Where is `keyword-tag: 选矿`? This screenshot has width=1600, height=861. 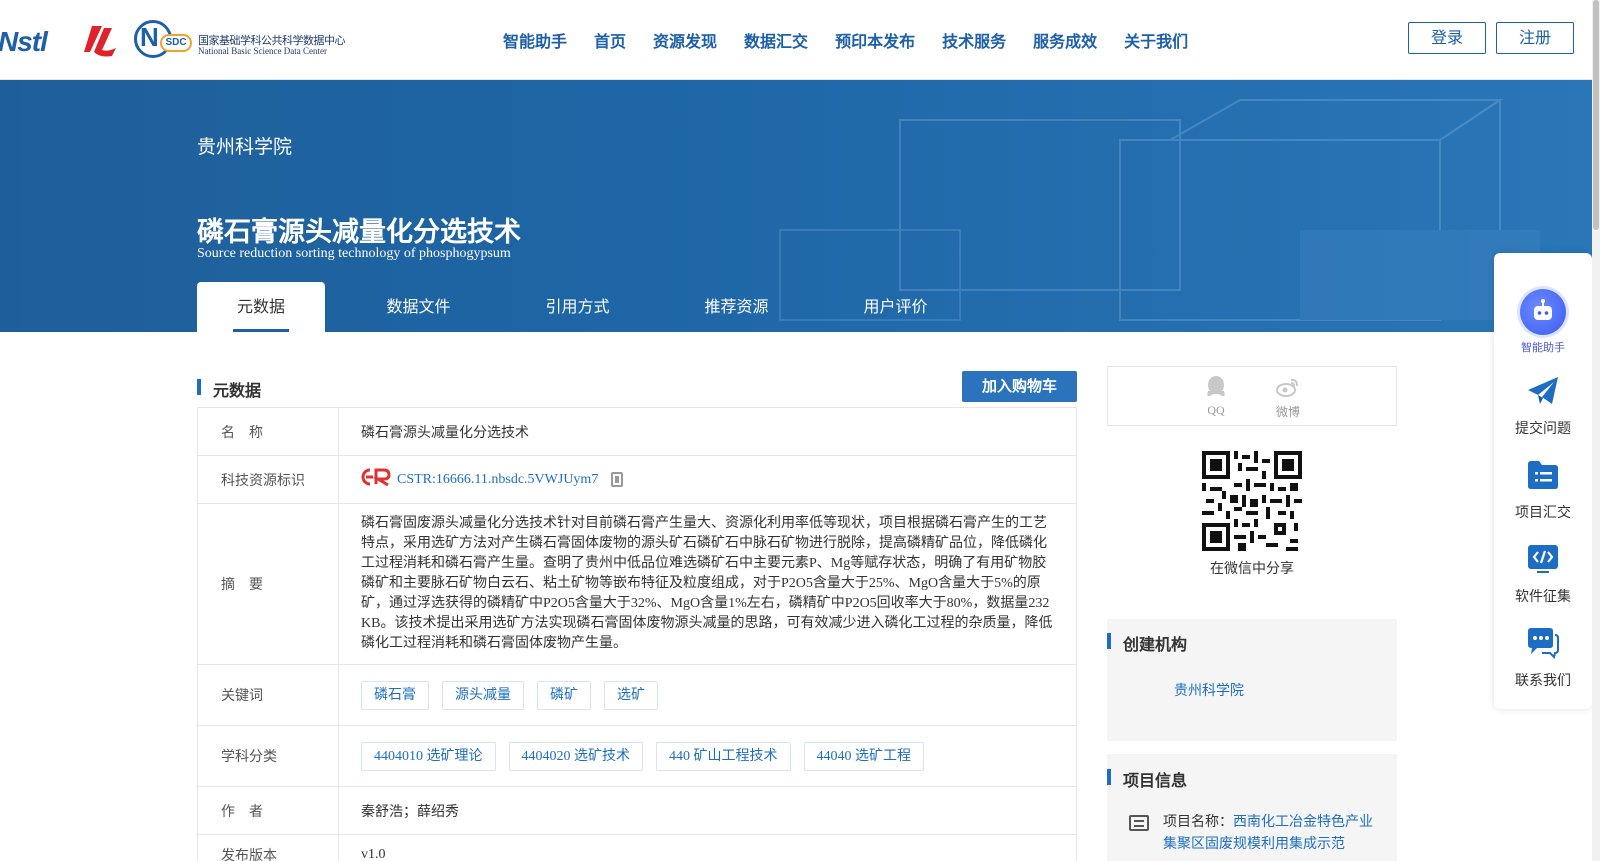
keyword-tag: 选矿 is located at coordinates (631, 695).